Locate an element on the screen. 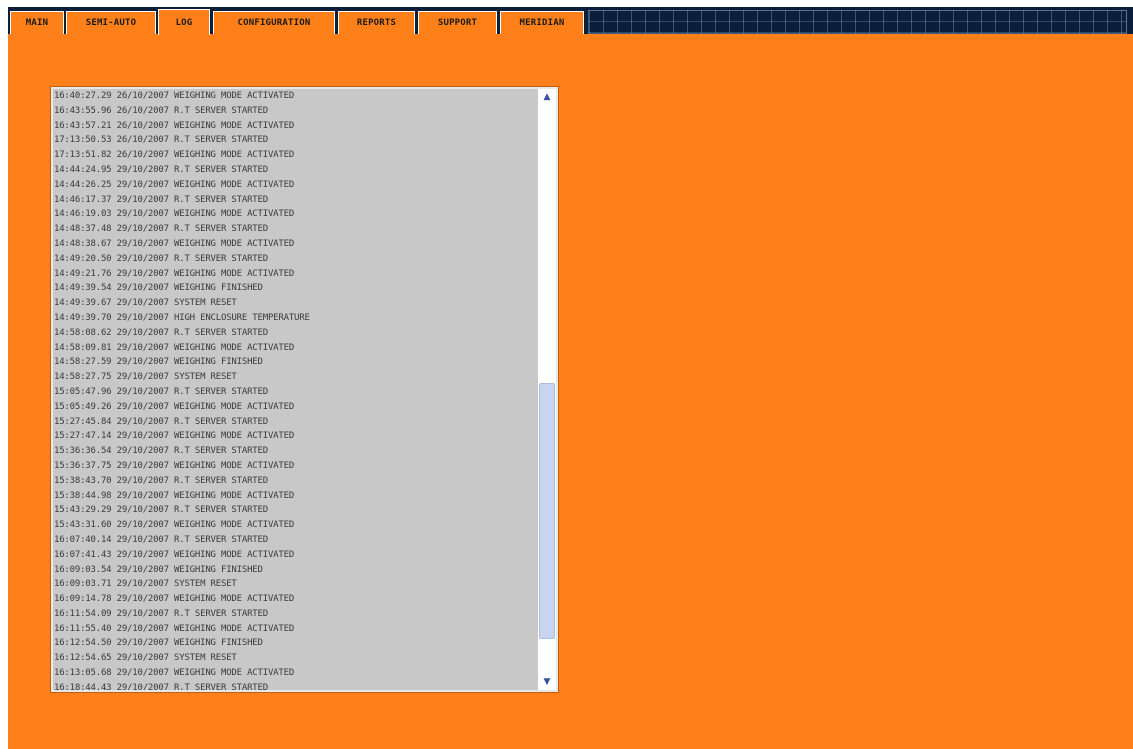 Image resolution: width=1133 pixels, height=749 pixels. tab-bar-decoration is located at coordinates (857, 22).